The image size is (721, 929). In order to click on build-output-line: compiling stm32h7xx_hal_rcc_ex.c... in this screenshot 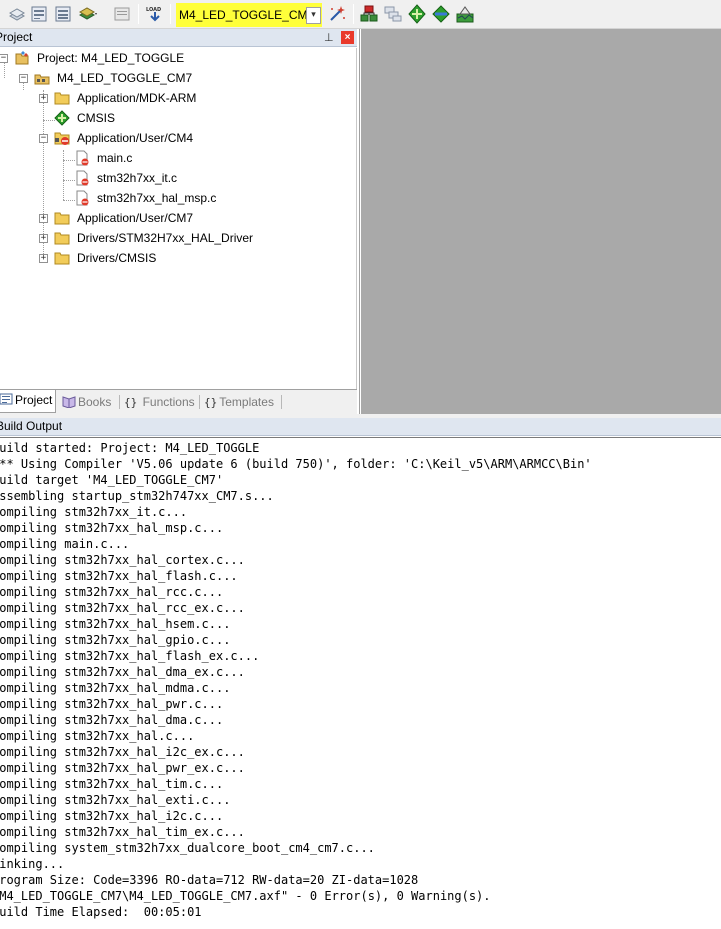, I will do `click(122, 608)`.